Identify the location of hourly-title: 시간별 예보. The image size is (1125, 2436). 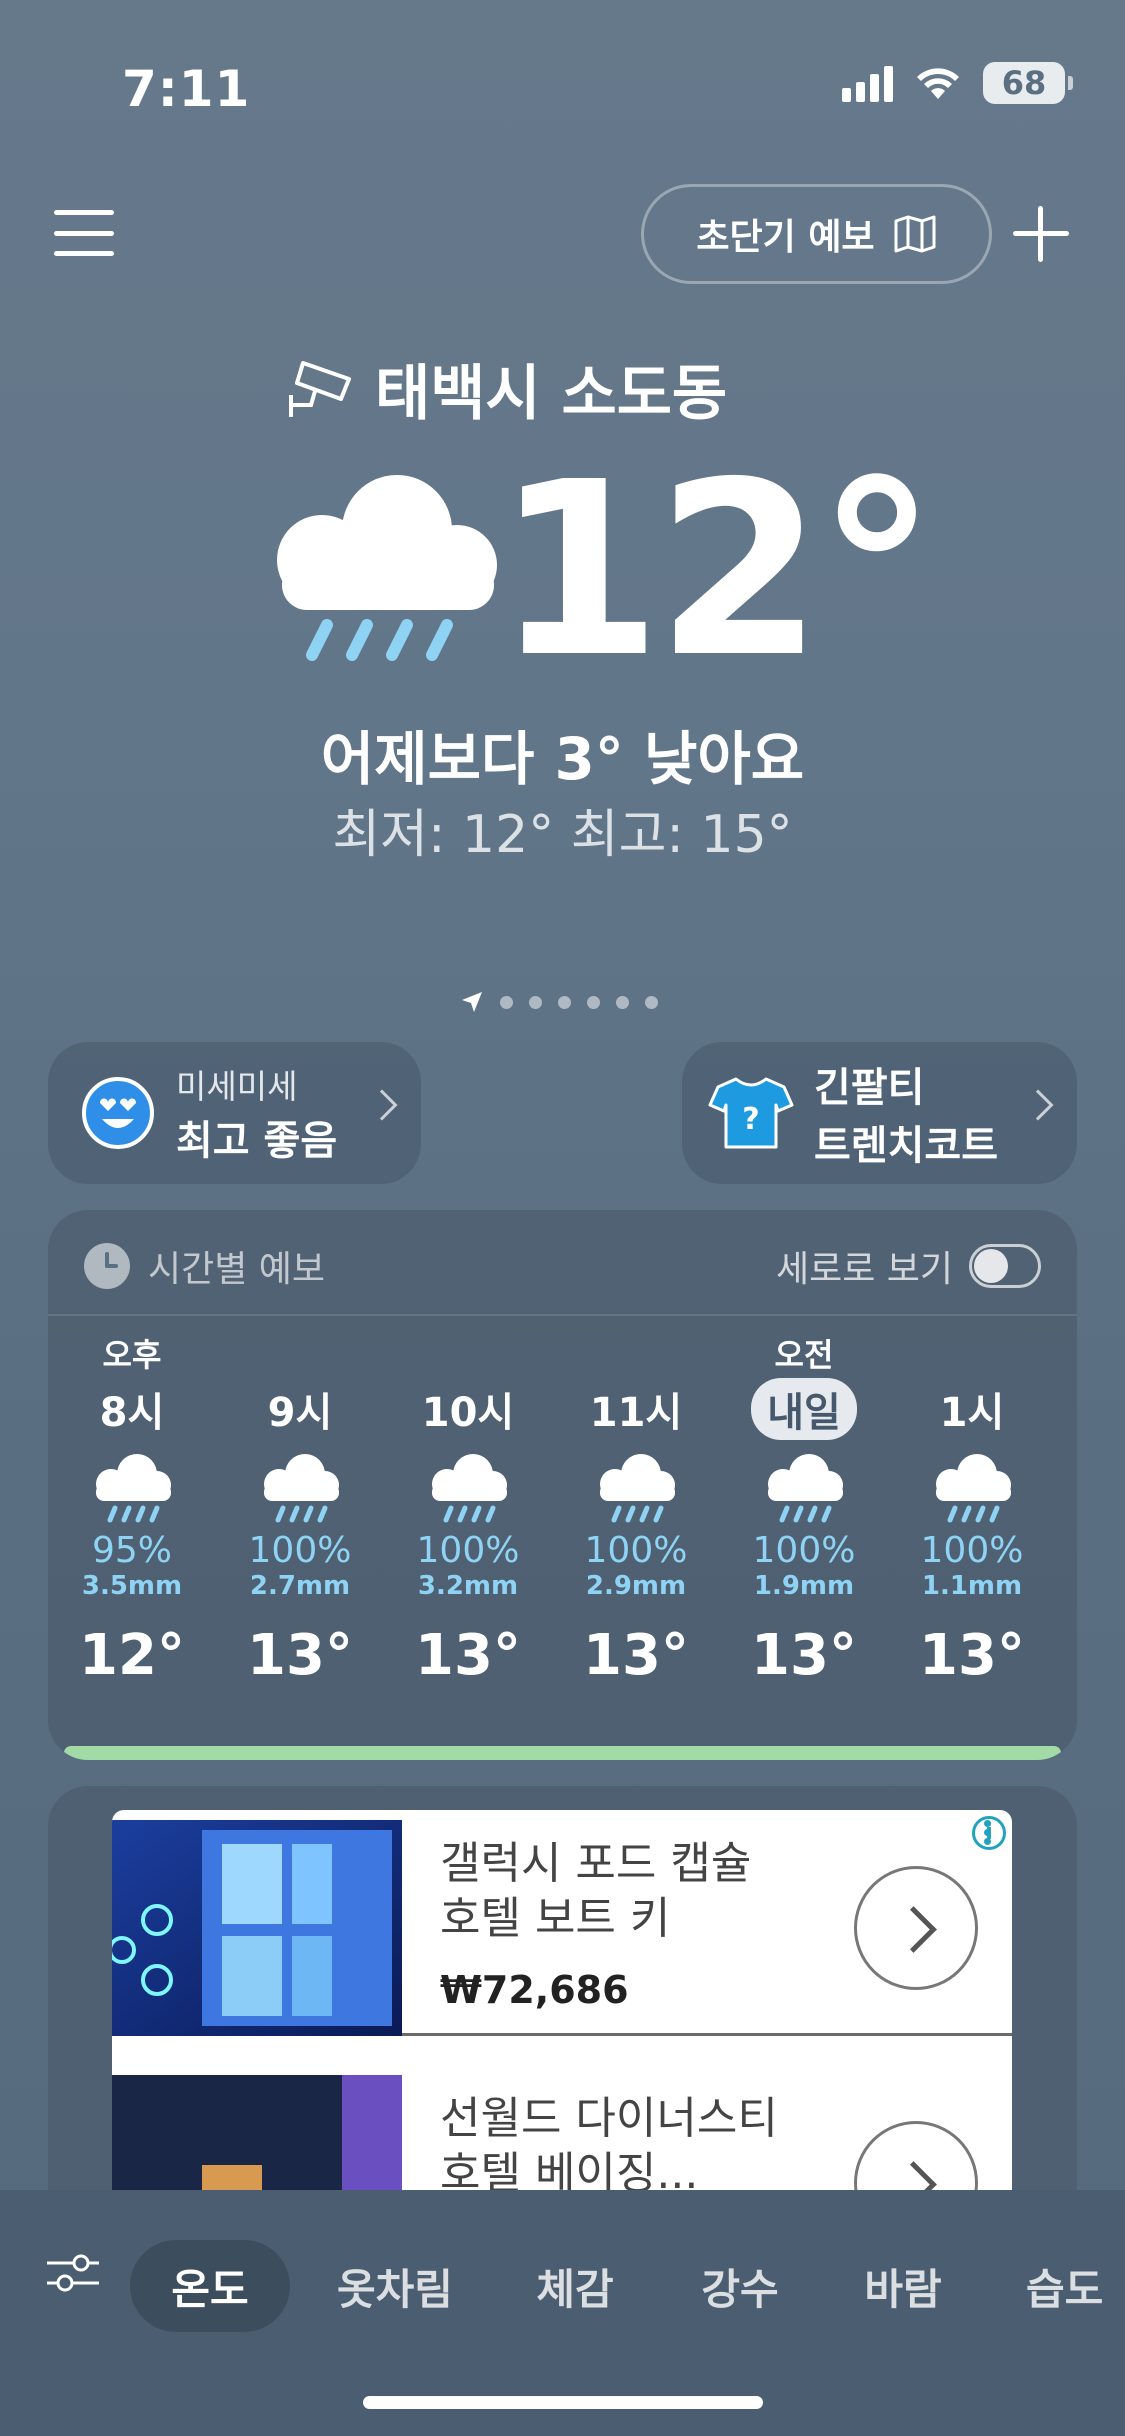
(204, 1266).